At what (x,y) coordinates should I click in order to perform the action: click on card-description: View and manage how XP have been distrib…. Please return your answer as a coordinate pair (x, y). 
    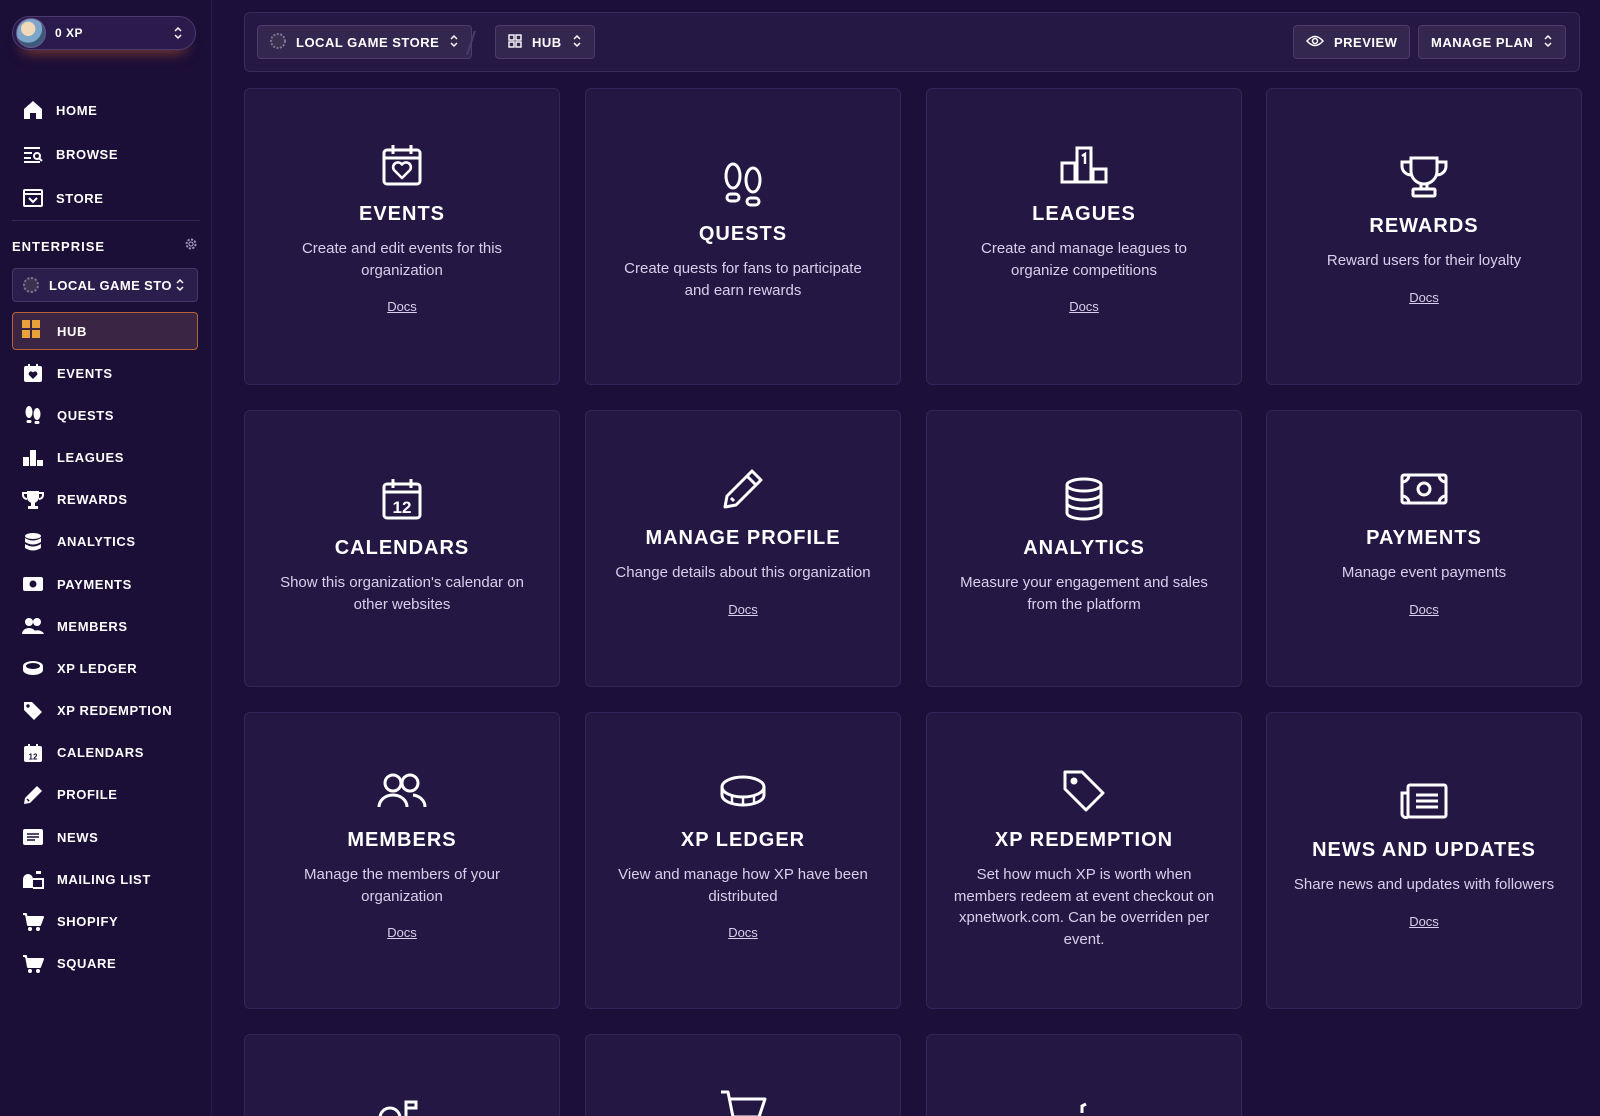
    Looking at the image, I should click on (743, 885).